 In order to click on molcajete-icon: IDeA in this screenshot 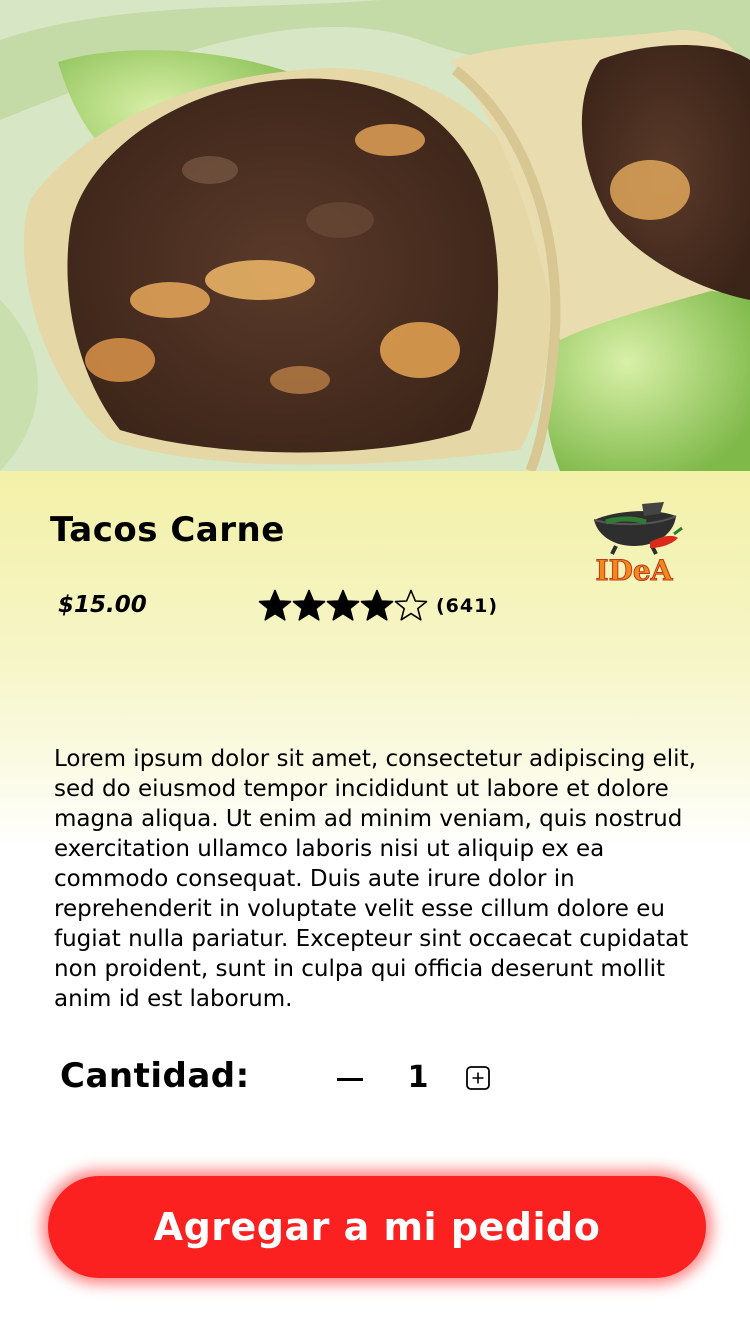, I will do `click(638, 545)`.